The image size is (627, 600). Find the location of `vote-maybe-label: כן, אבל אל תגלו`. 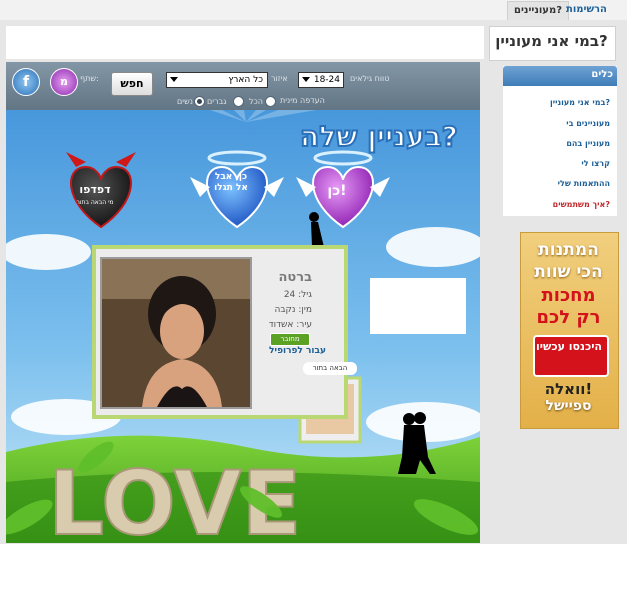

vote-maybe-label: כן, אבל אל תגלו is located at coordinates (231, 183).